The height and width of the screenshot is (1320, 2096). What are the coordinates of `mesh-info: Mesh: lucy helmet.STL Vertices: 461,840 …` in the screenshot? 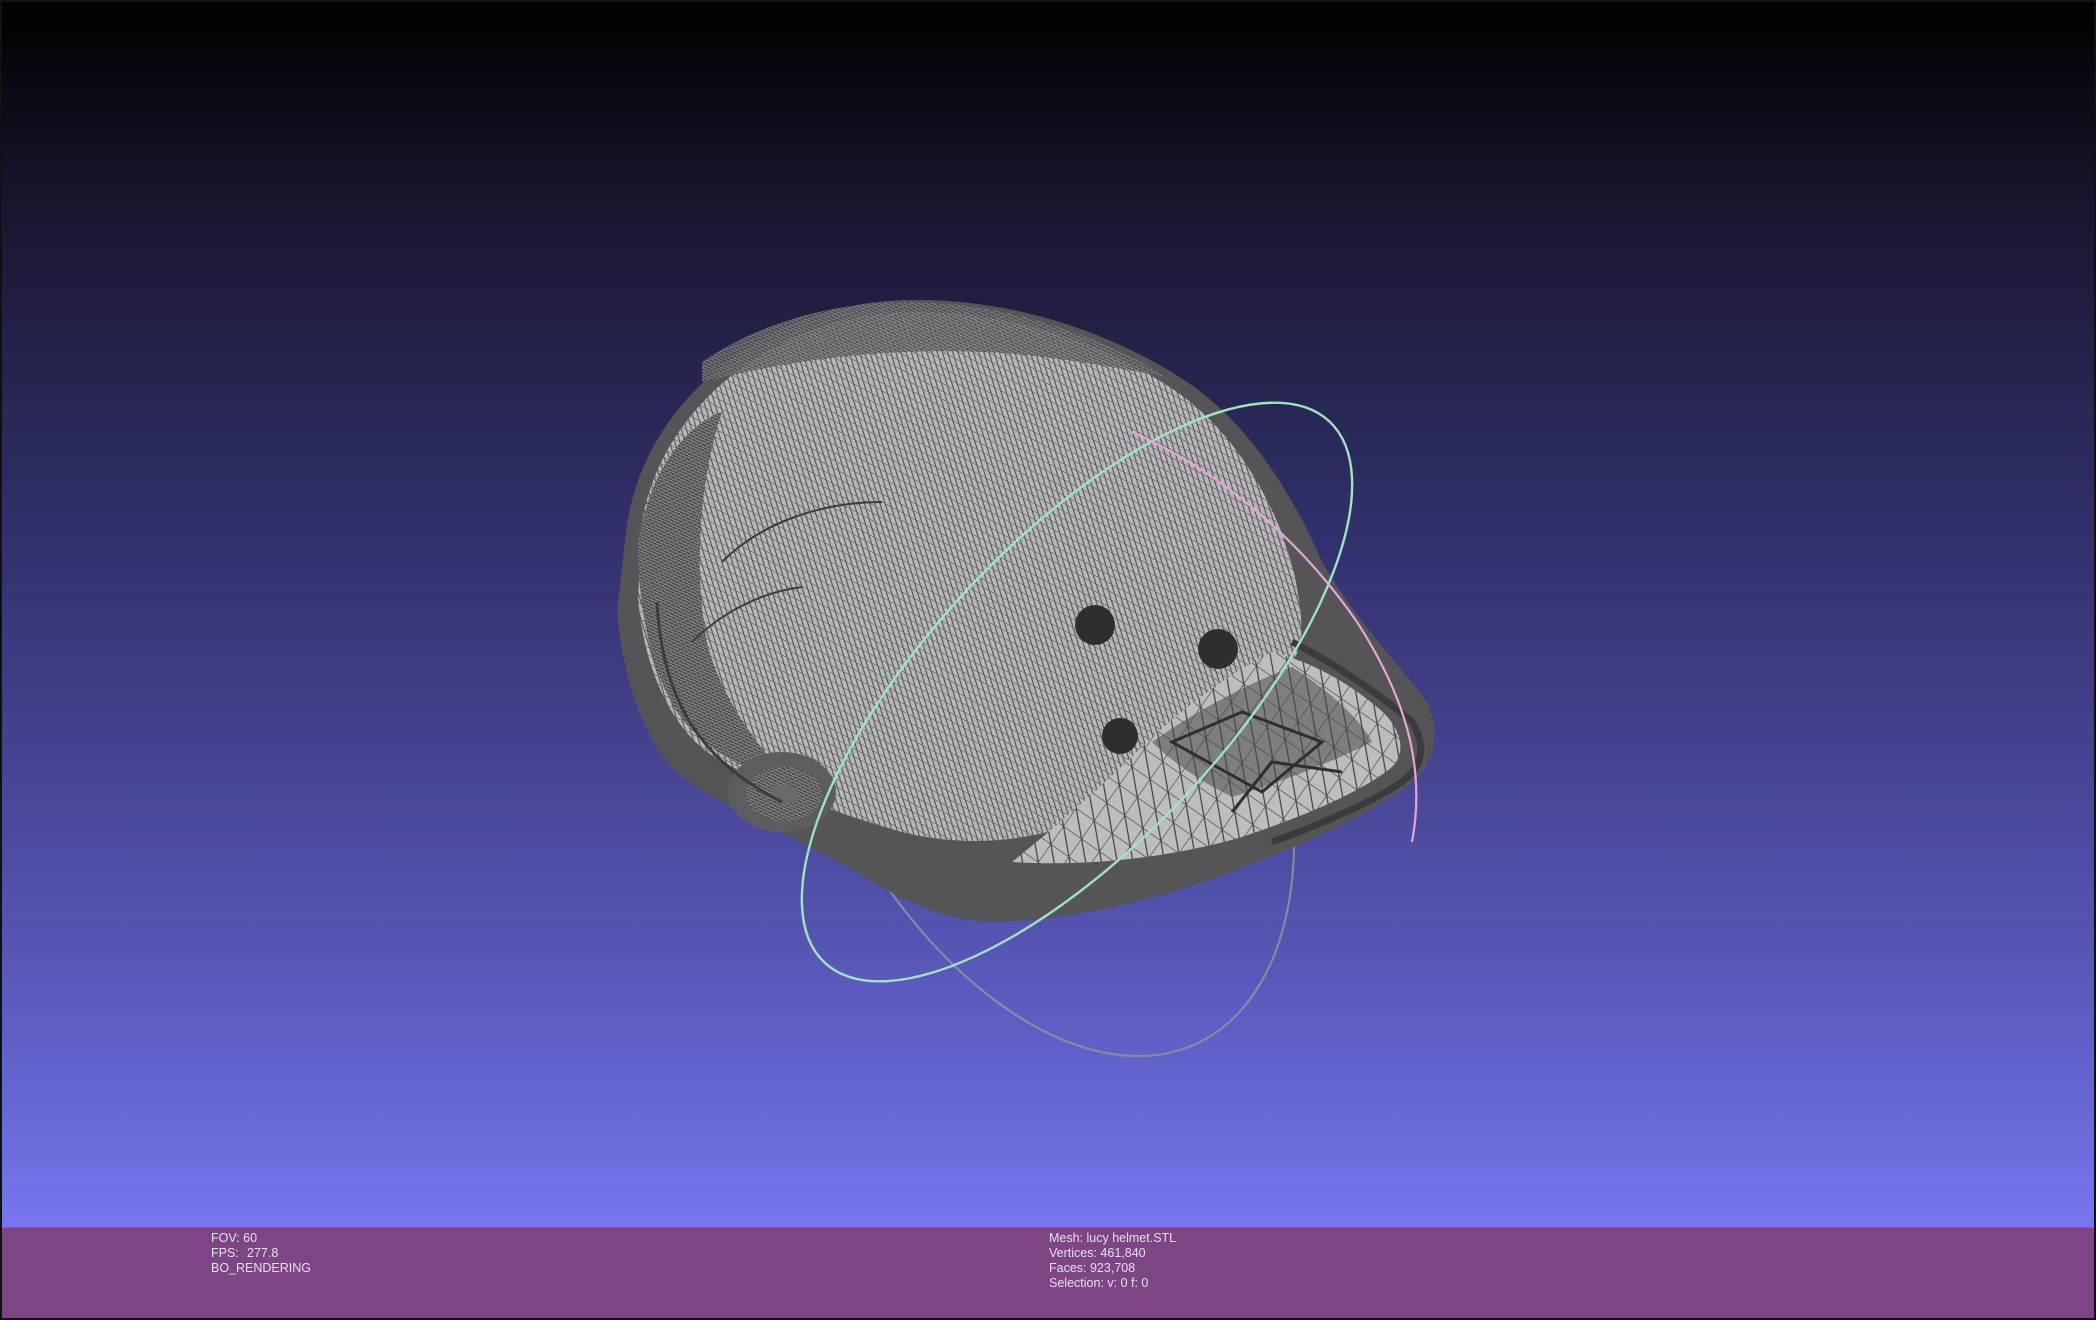 It's located at (1112, 1261).